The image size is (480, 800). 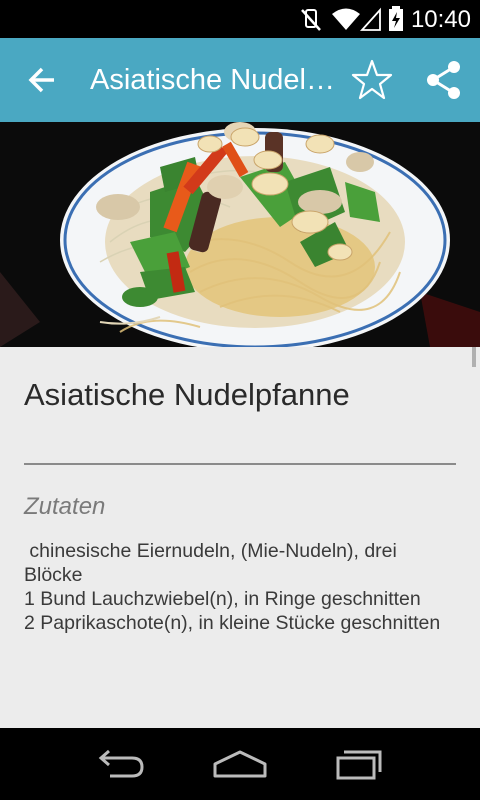 What do you see at coordinates (370, 19) in the screenshot?
I see `signal-icon` at bounding box center [370, 19].